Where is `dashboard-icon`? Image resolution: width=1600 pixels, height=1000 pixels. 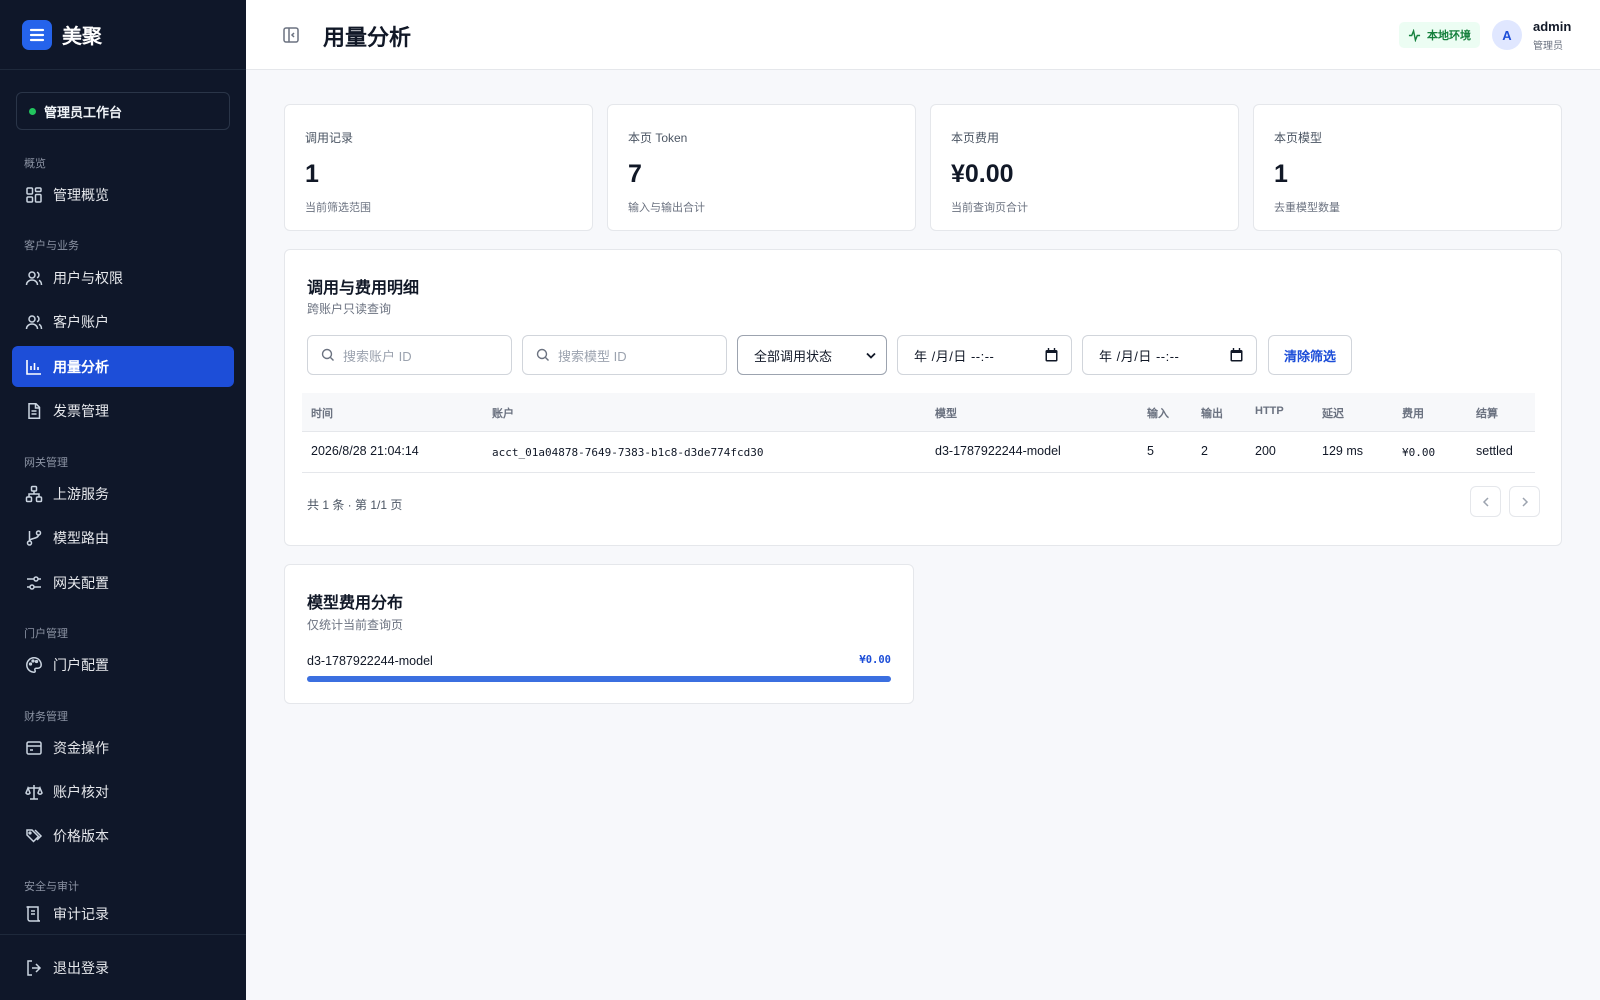
dashboard-icon is located at coordinates (34, 194).